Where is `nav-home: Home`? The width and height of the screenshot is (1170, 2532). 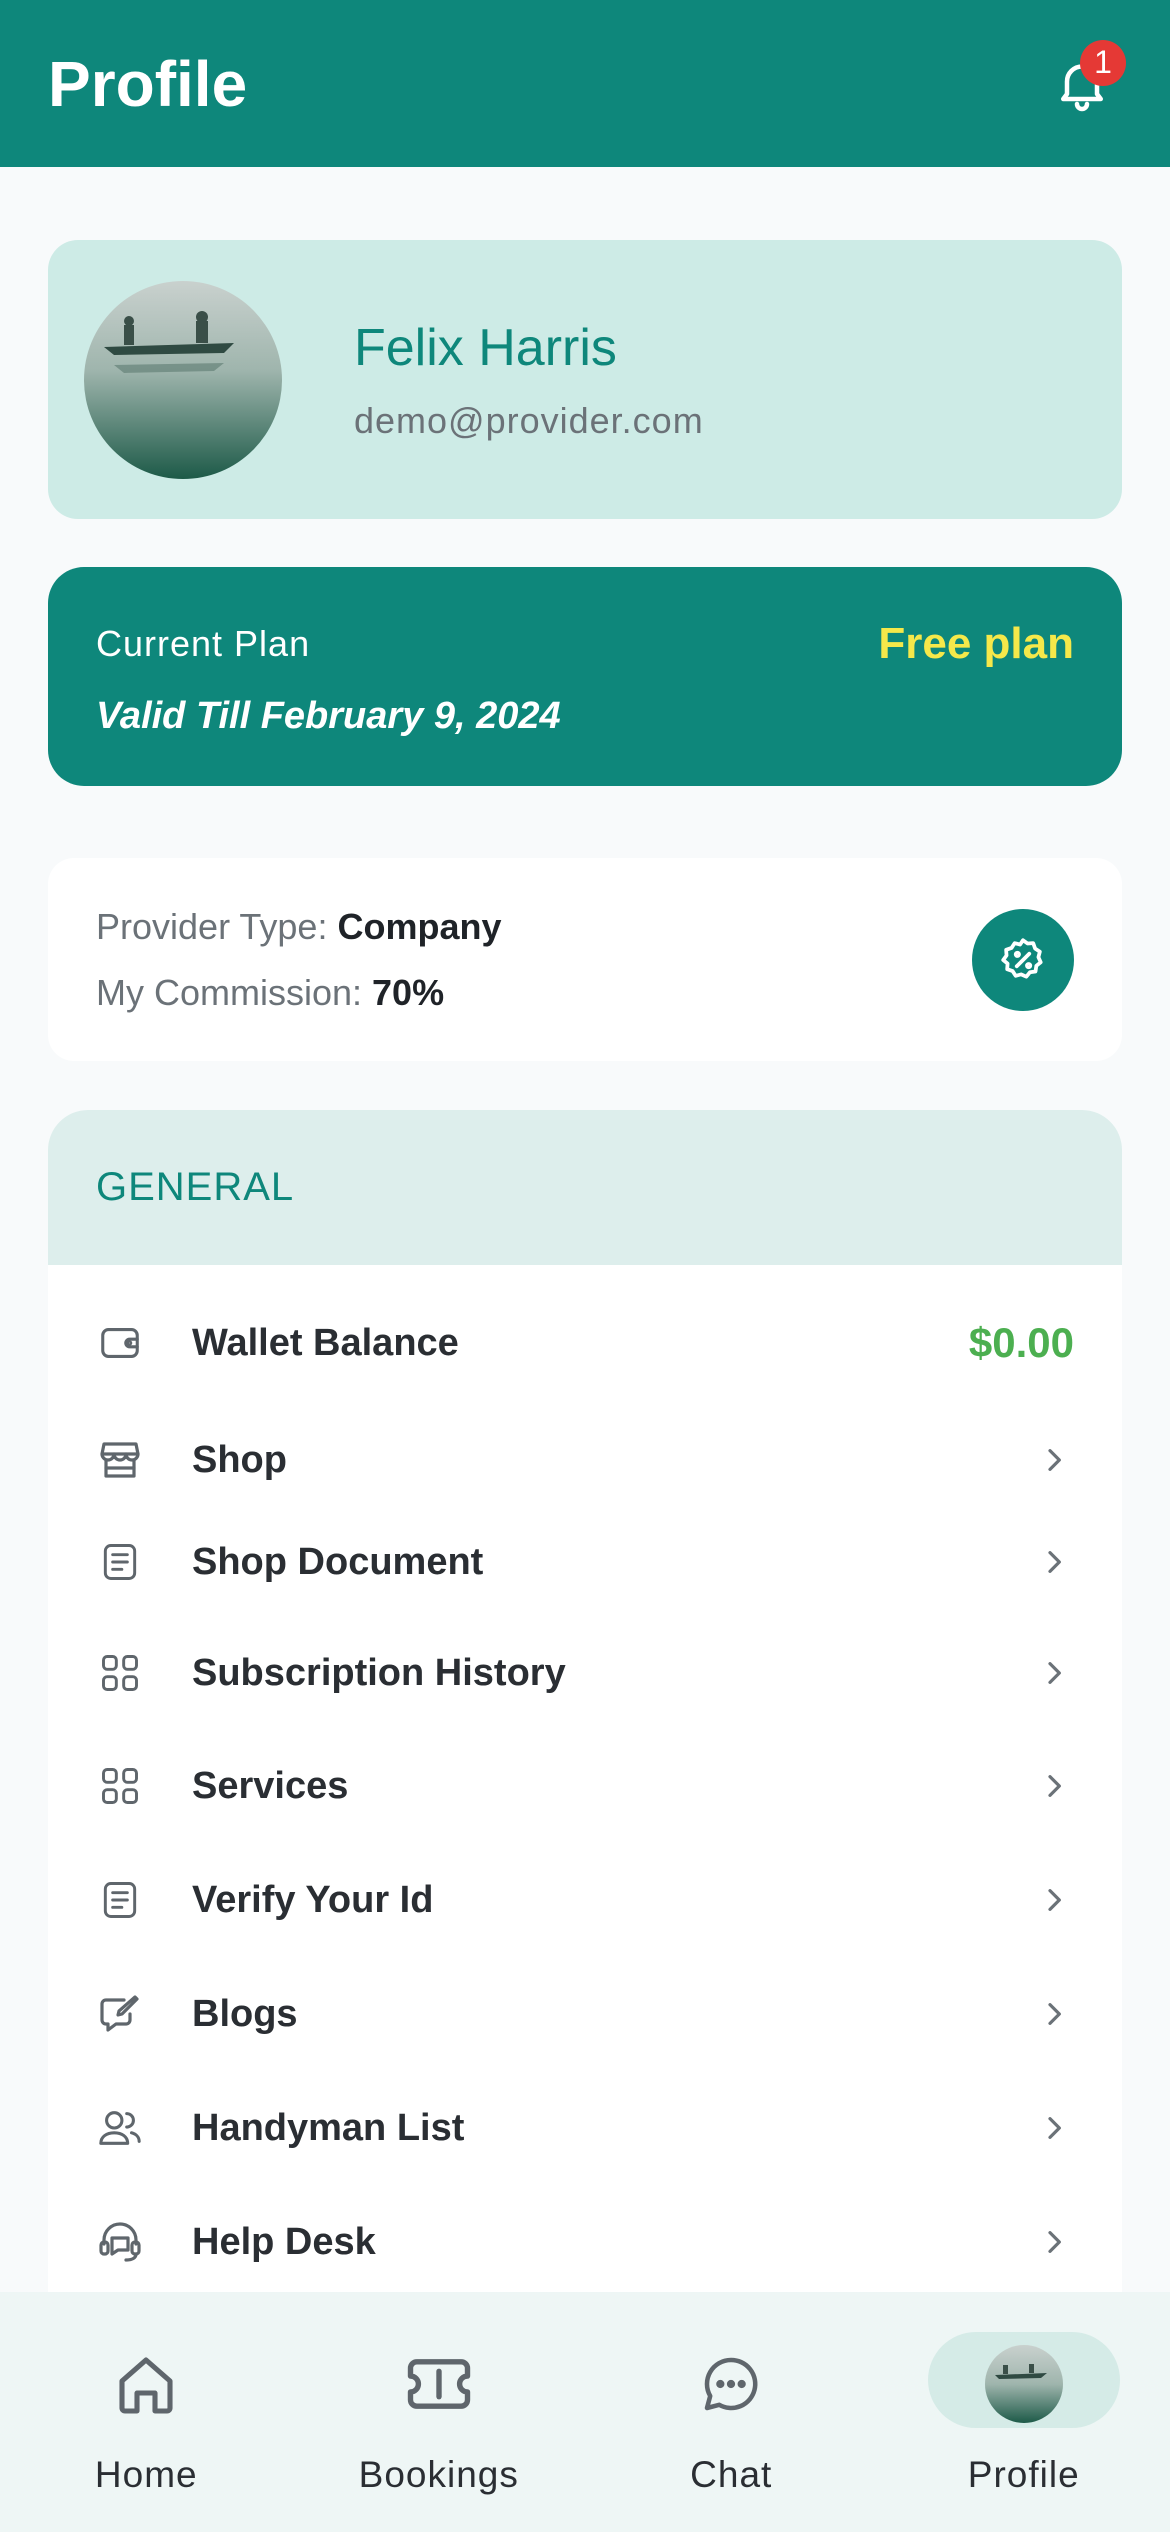
nav-home: Home is located at coordinates (146, 2412).